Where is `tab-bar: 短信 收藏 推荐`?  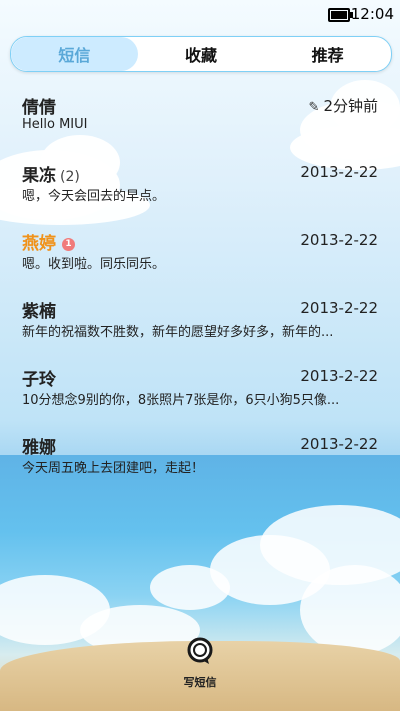
tab-bar: 短信 收藏 推荐 is located at coordinates (201, 54).